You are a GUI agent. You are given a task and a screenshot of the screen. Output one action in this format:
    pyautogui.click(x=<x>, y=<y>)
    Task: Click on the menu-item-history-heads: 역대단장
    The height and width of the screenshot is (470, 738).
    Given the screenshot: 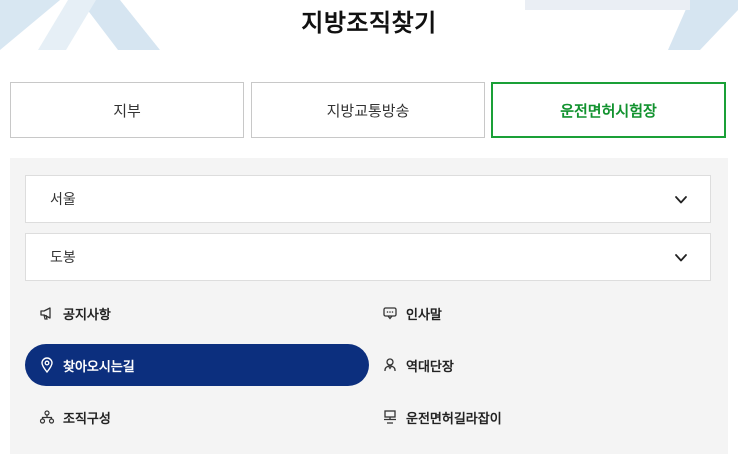 What is the action you would take?
    pyautogui.click(x=418, y=365)
    